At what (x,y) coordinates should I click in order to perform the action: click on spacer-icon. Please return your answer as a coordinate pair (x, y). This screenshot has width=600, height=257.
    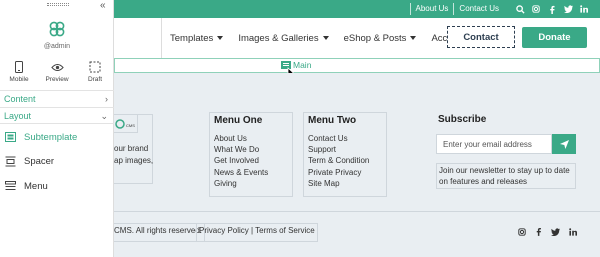
    Looking at the image, I should click on (10, 161).